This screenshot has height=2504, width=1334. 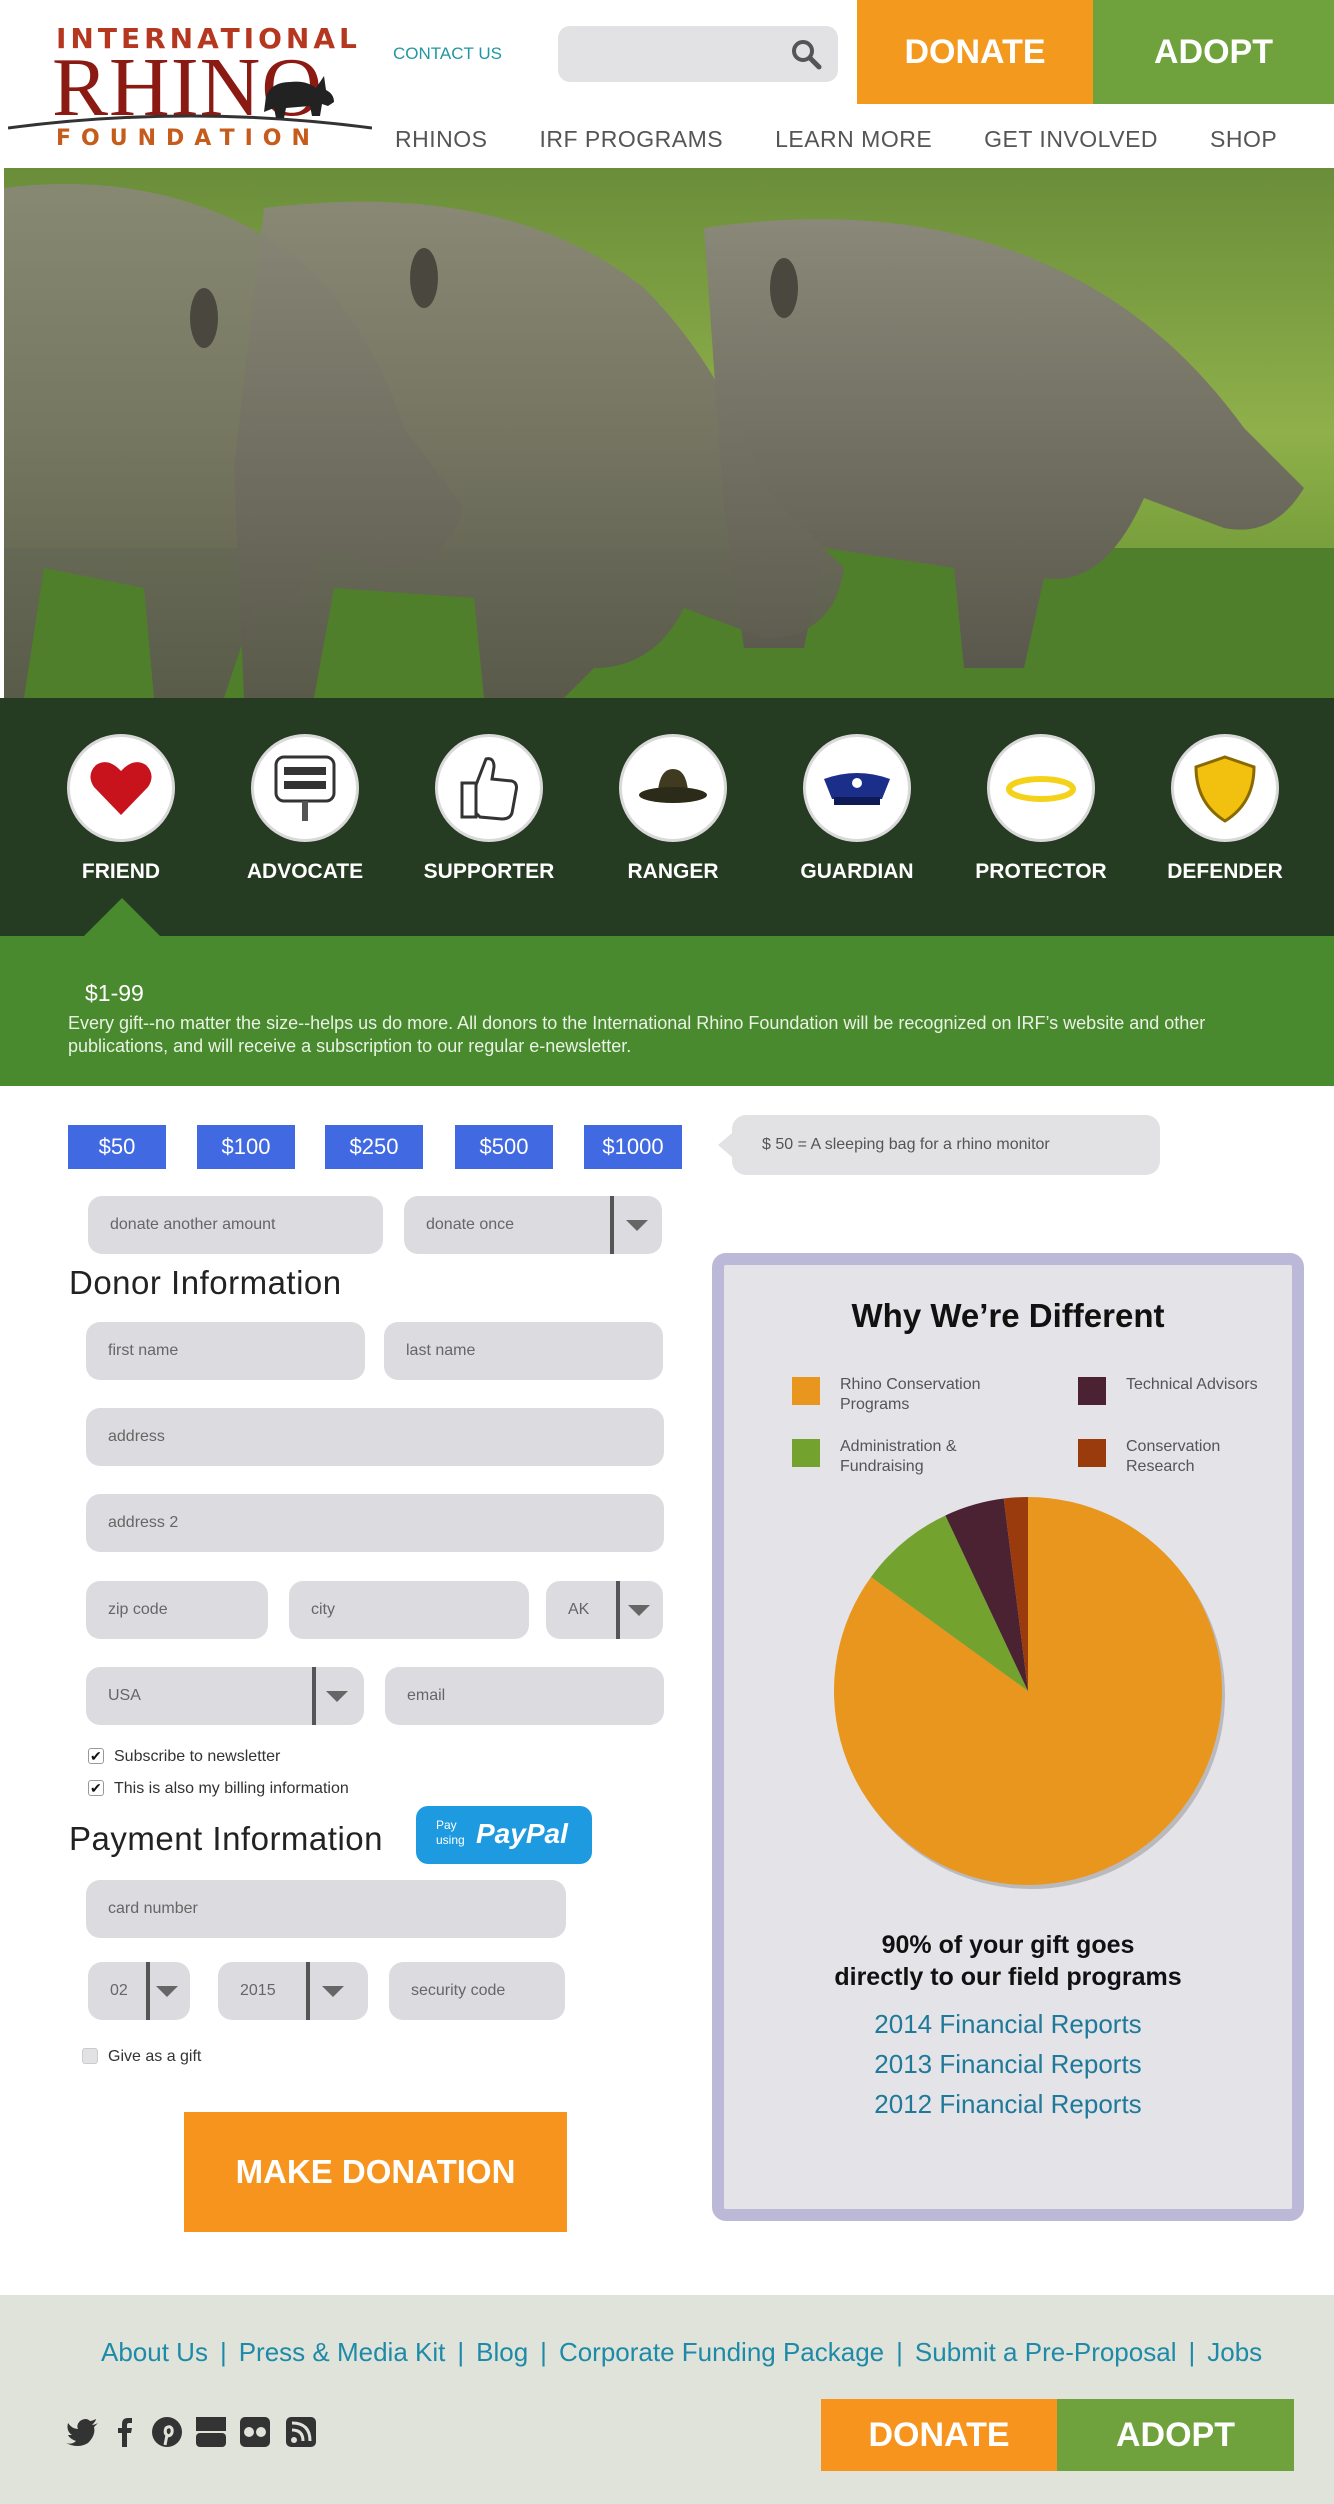 I want to click on header-adopt-button: ADOPT, so click(x=1213, y=52).